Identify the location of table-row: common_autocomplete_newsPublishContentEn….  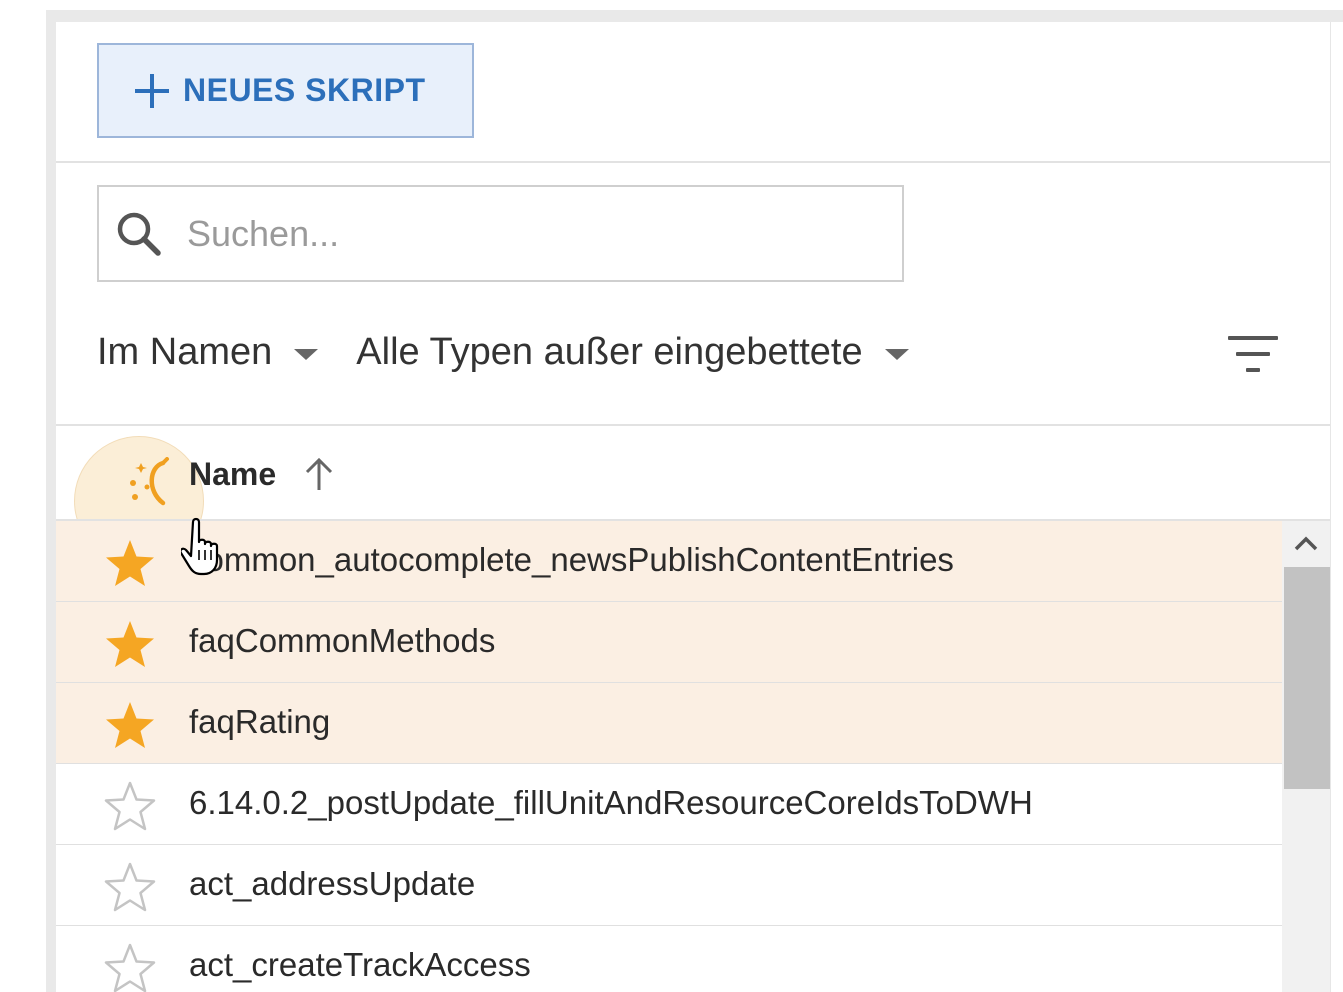
(669, 561).